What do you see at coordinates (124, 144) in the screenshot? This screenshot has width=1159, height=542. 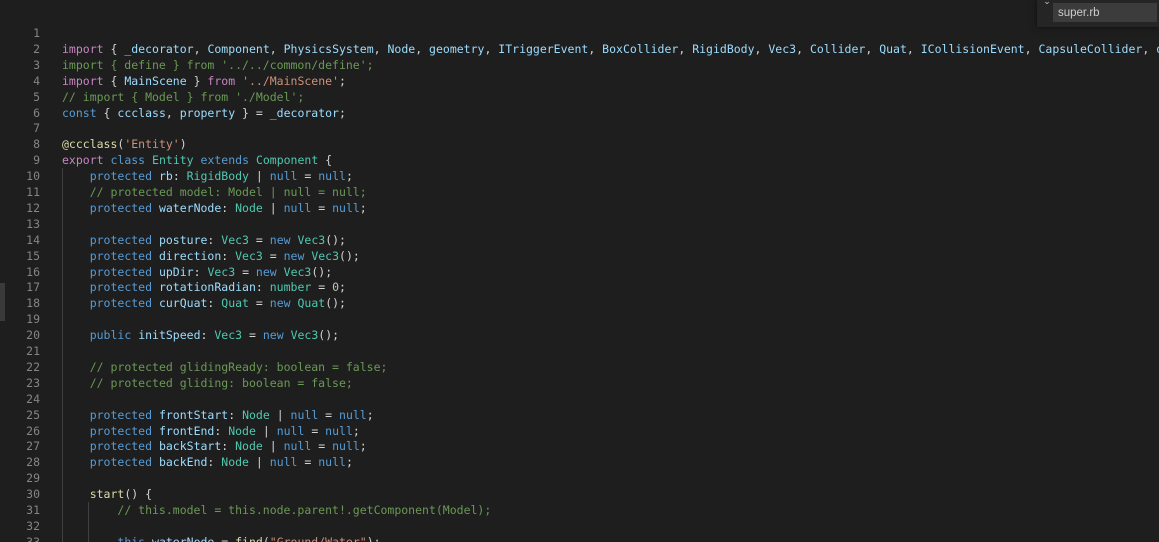 I see `code-text: @ccclass('Entity')` at bounding box center [124, 144].